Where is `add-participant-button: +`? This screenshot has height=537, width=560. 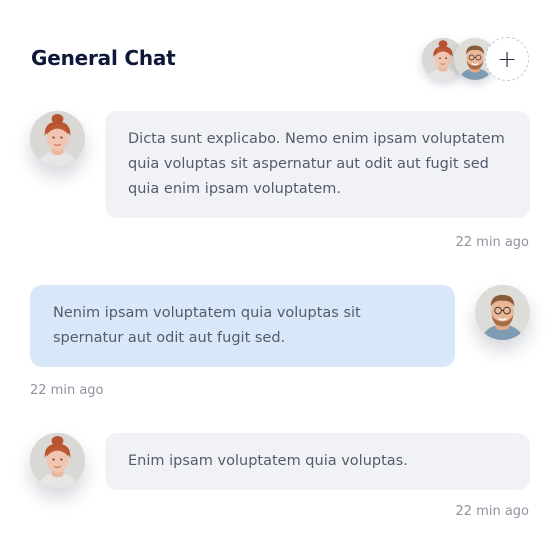 add-participant-button: + is located at coordinates (507, 59).